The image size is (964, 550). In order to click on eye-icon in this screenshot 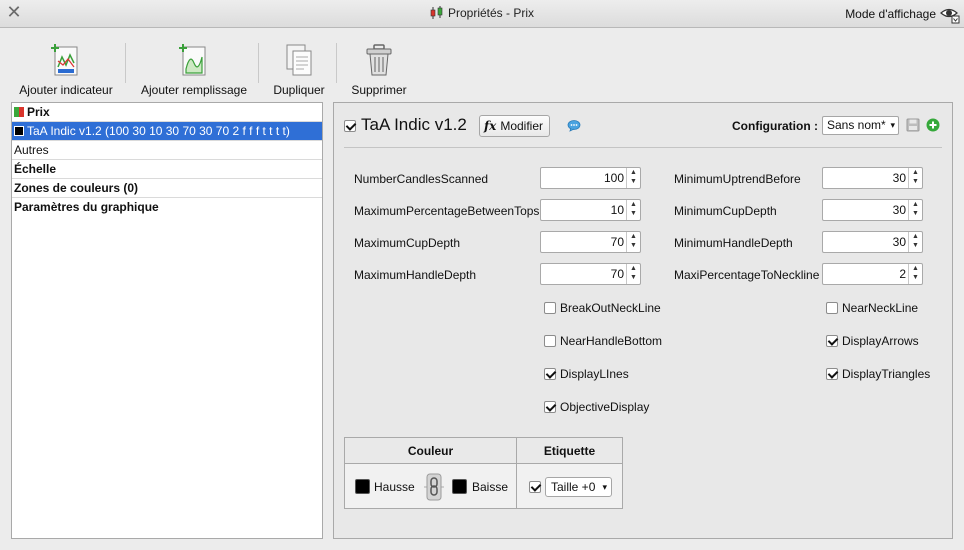, I will do `click(950, 15)`.